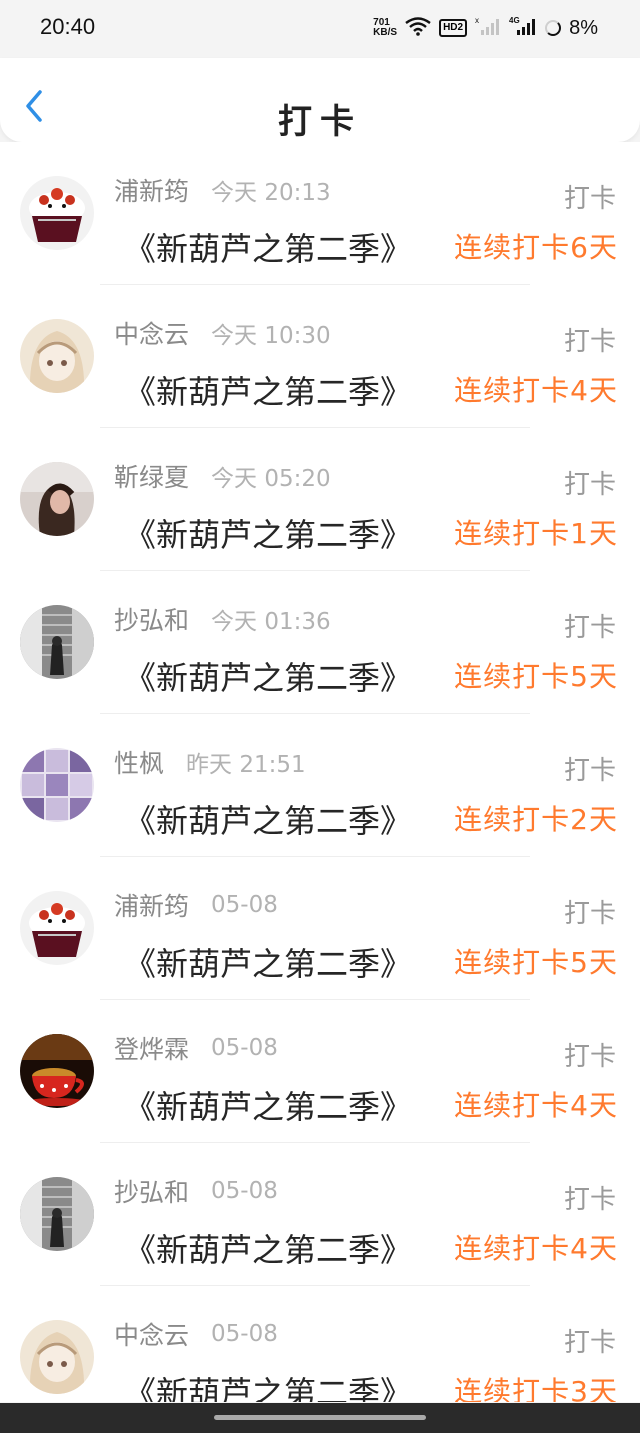 Image resolution: width=640 pixels, height=1433 pixels. What do you see at coordinates (271, 336) in the screenshot?
I see `post-time: 今天 10:30` at bounding box center [271, 336].